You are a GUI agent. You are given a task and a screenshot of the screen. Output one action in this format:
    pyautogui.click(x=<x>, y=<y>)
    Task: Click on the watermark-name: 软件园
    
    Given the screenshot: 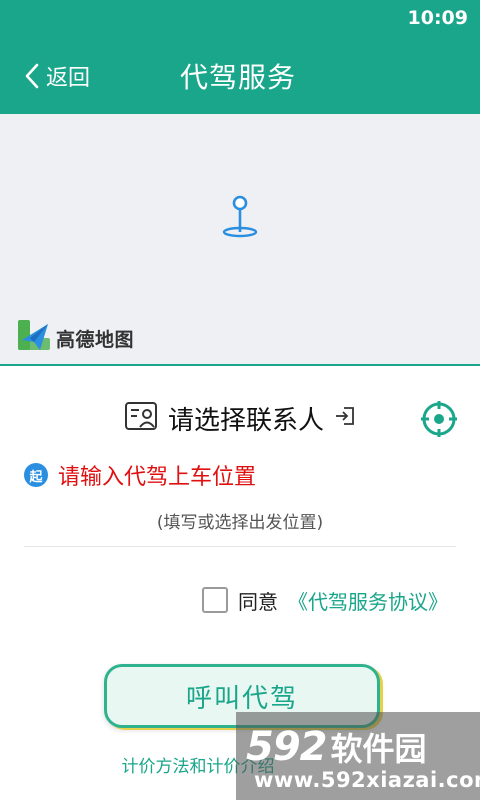 What is the action you would take?
    pyautogui.click(x=378, y=749)
    